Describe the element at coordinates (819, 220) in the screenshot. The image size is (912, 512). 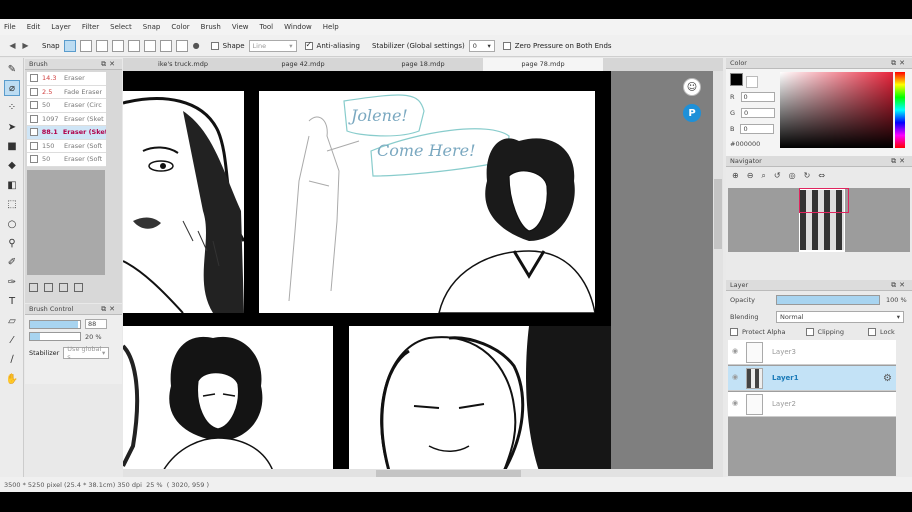
I see `navigator-preview` at that location.